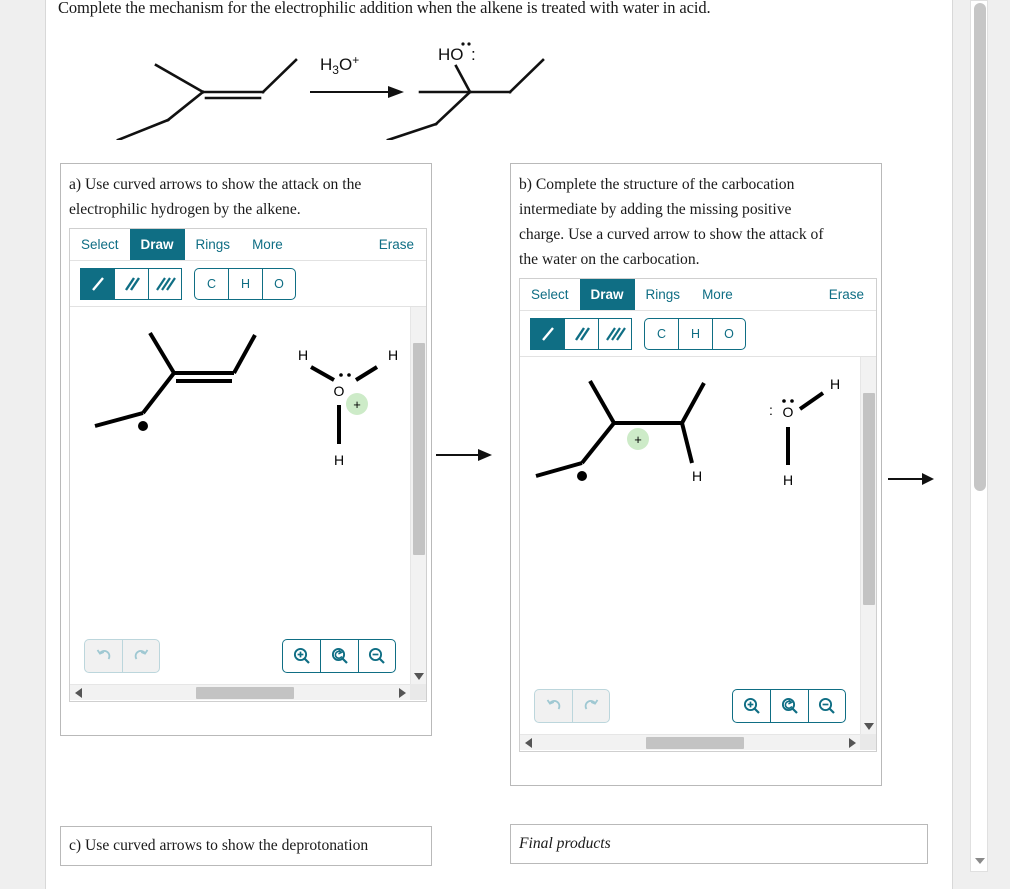 The image size is (1010, 889). I want to click on panel-b-bond-group, so click(581, 333).